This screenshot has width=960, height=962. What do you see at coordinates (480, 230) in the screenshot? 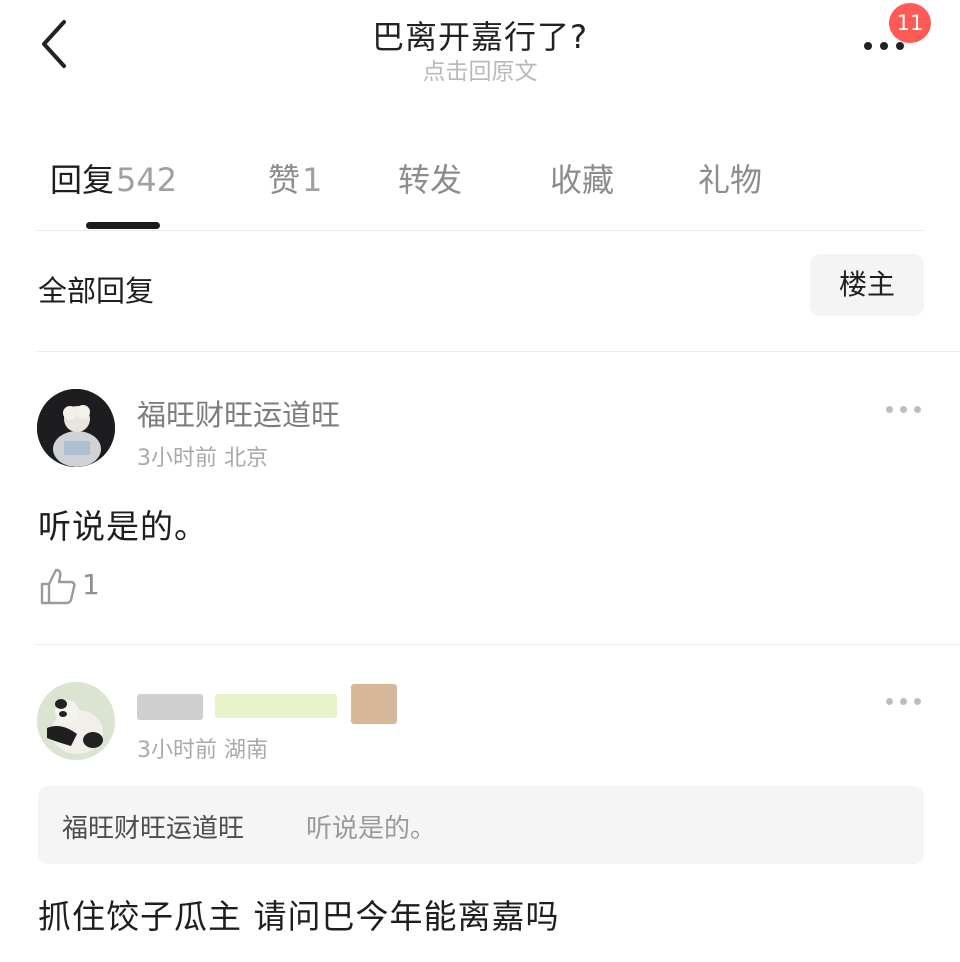
I see `tabs-divider` at bounding box center [480, 230].